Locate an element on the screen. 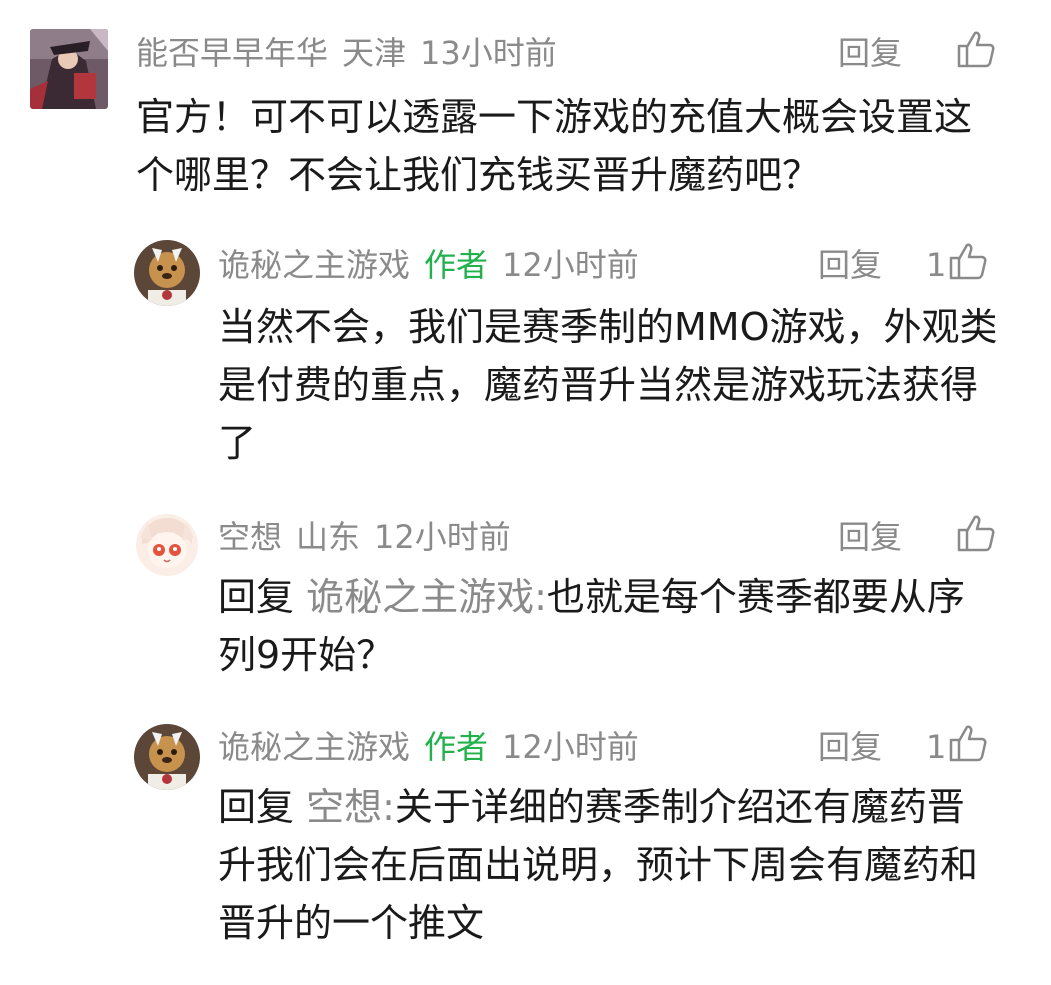 This screenshot has width=1051, height=985. username: 能否早早年华 is located at coordinates (232, 53).